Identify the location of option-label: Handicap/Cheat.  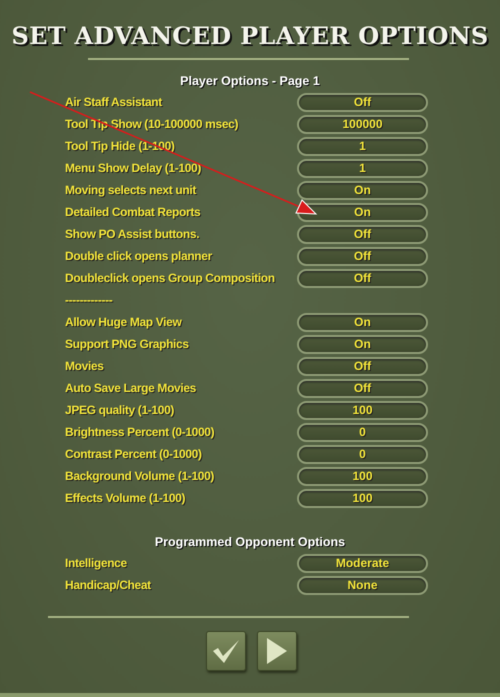
(108, 585).